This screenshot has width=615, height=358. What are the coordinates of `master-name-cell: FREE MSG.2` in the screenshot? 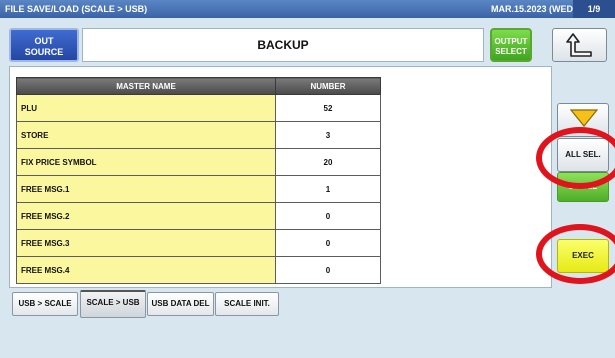 It's located at (146, 216).